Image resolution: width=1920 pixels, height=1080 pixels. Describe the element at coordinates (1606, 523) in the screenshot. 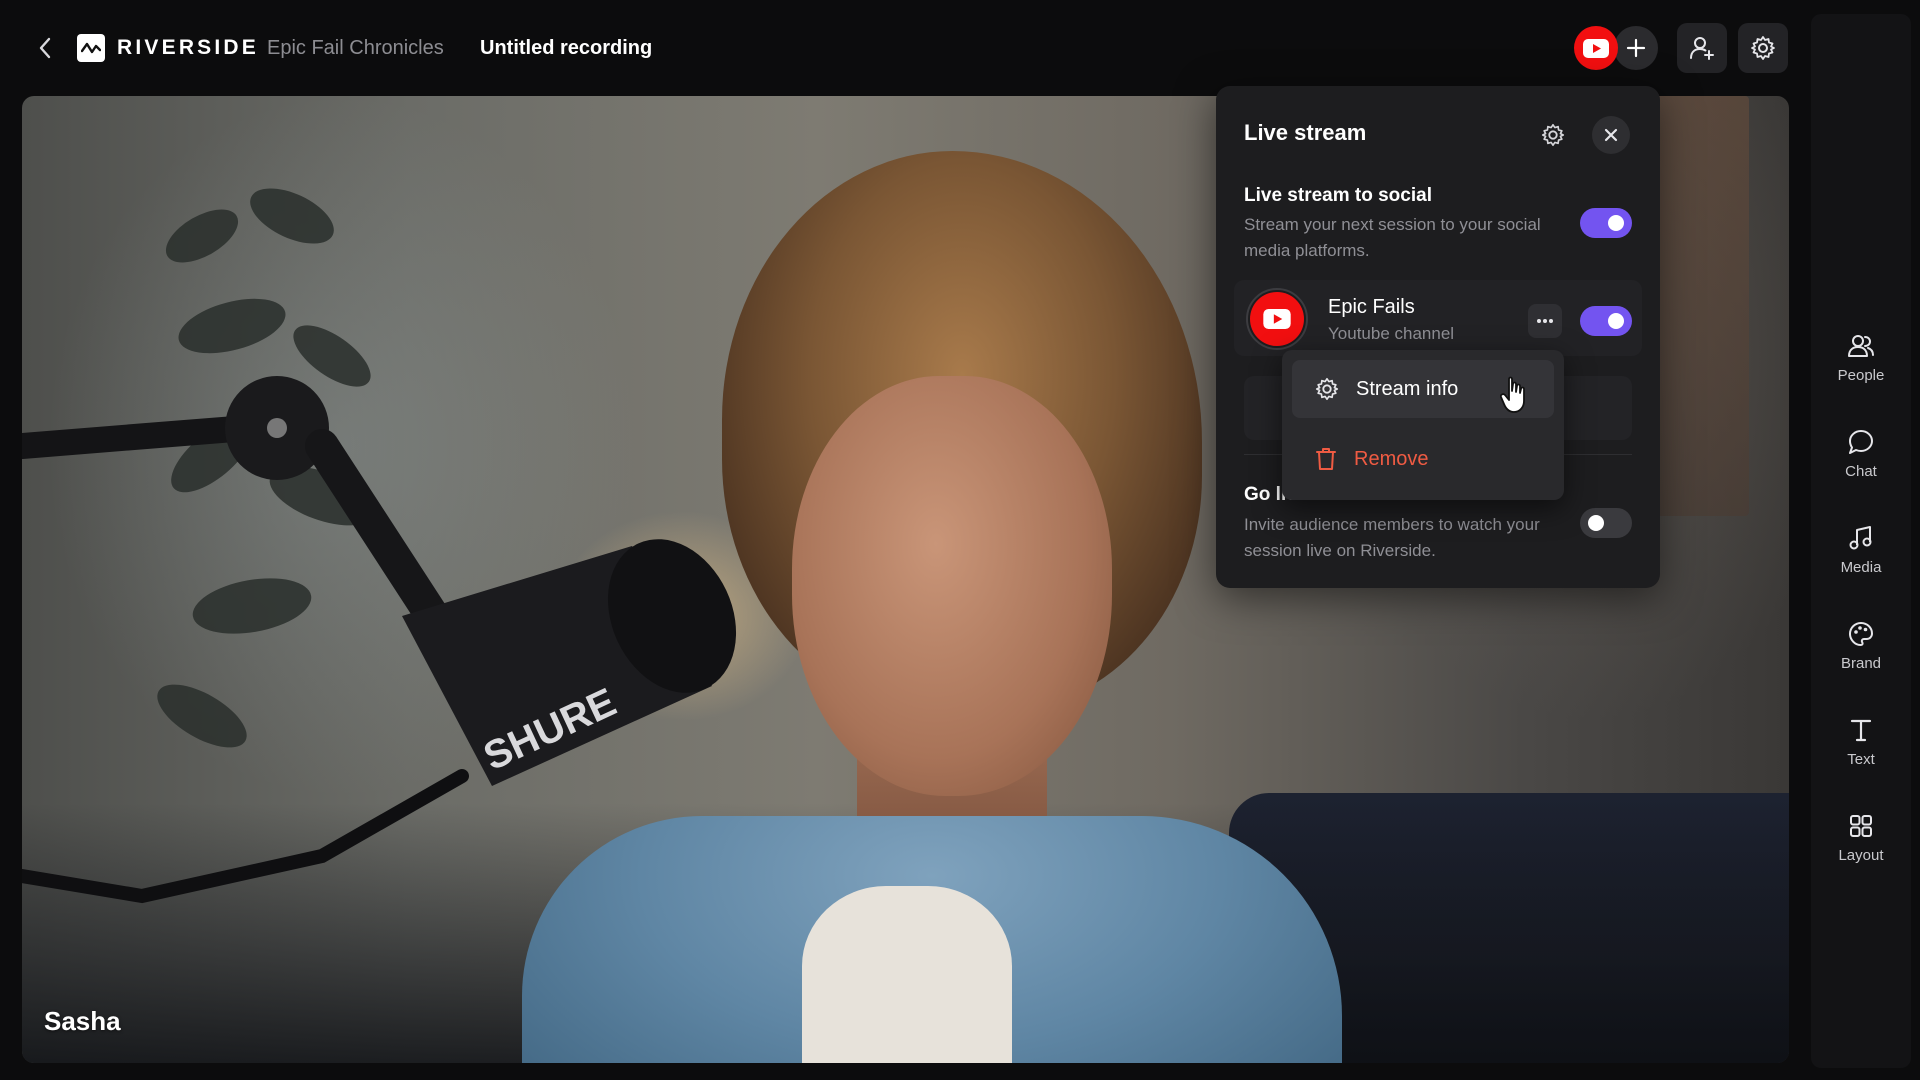

I see `riverside-live-toggle` at that location.